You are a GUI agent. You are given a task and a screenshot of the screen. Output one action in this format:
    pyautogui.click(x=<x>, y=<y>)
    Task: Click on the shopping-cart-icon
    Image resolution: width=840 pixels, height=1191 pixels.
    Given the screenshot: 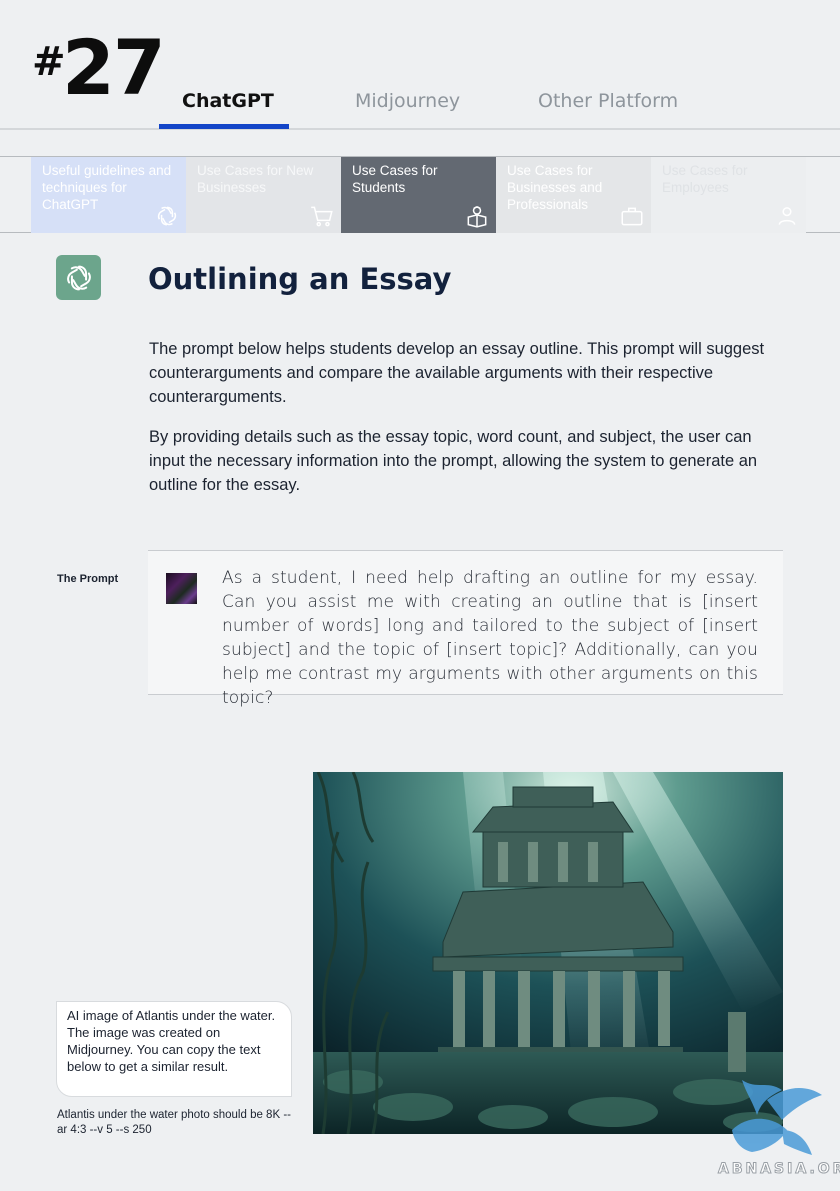 What is the action you would take?
    pyautogui.click(x=322, y=216)
    